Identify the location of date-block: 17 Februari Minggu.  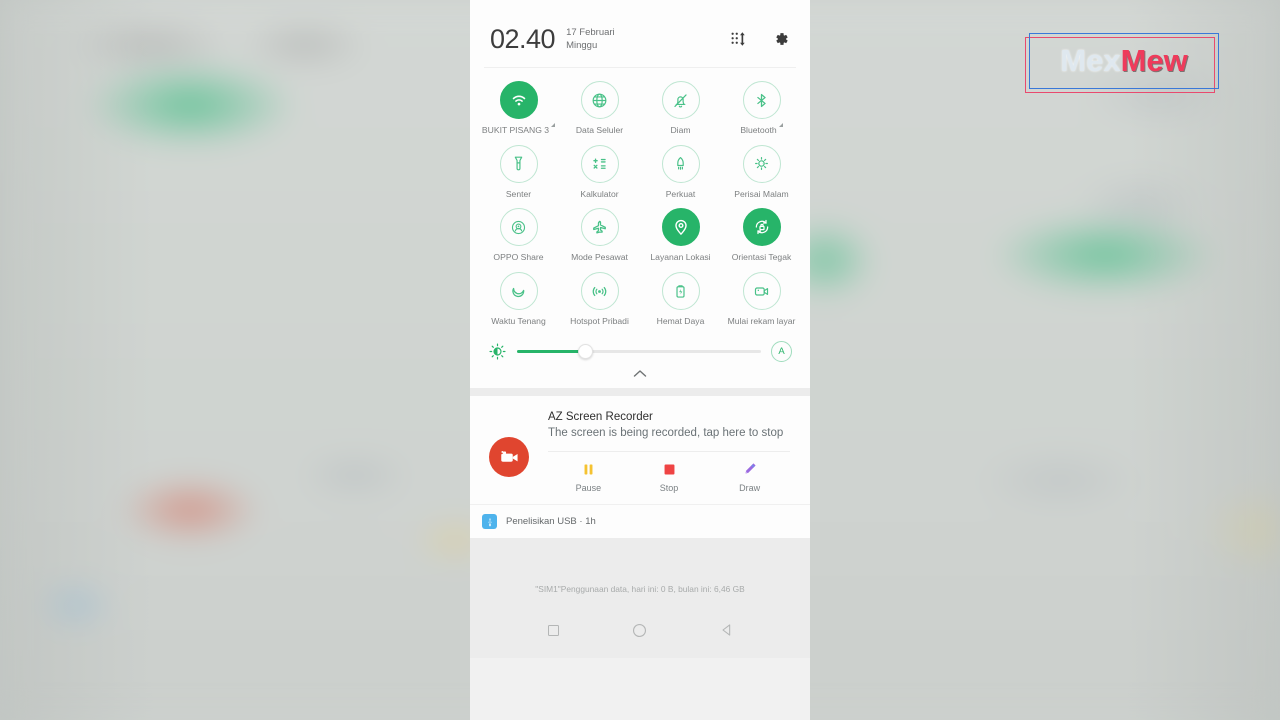
(590, 40).